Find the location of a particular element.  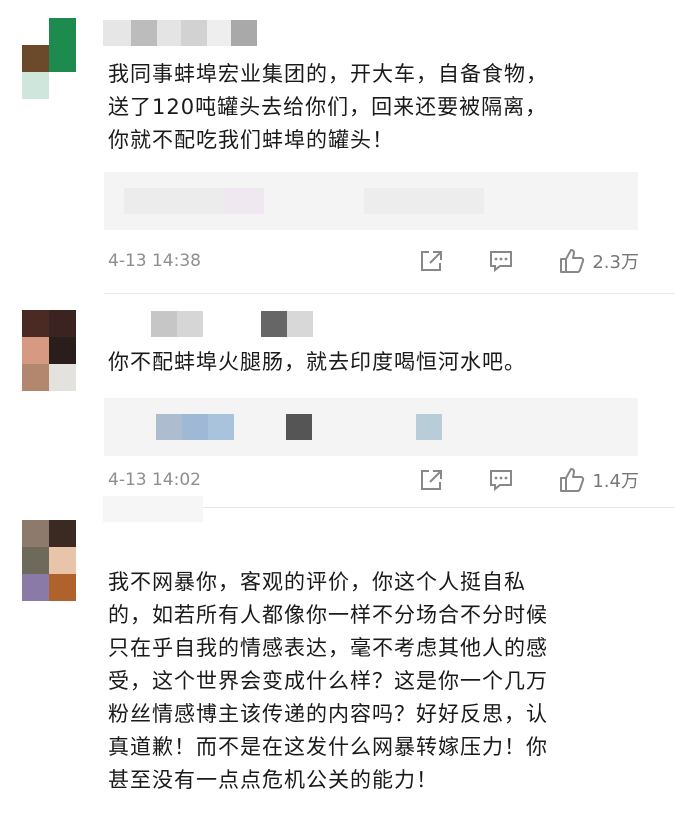

comment-line: 你就不配吃我们蚌埠的罐头！ is located at coordinates (251, 140).